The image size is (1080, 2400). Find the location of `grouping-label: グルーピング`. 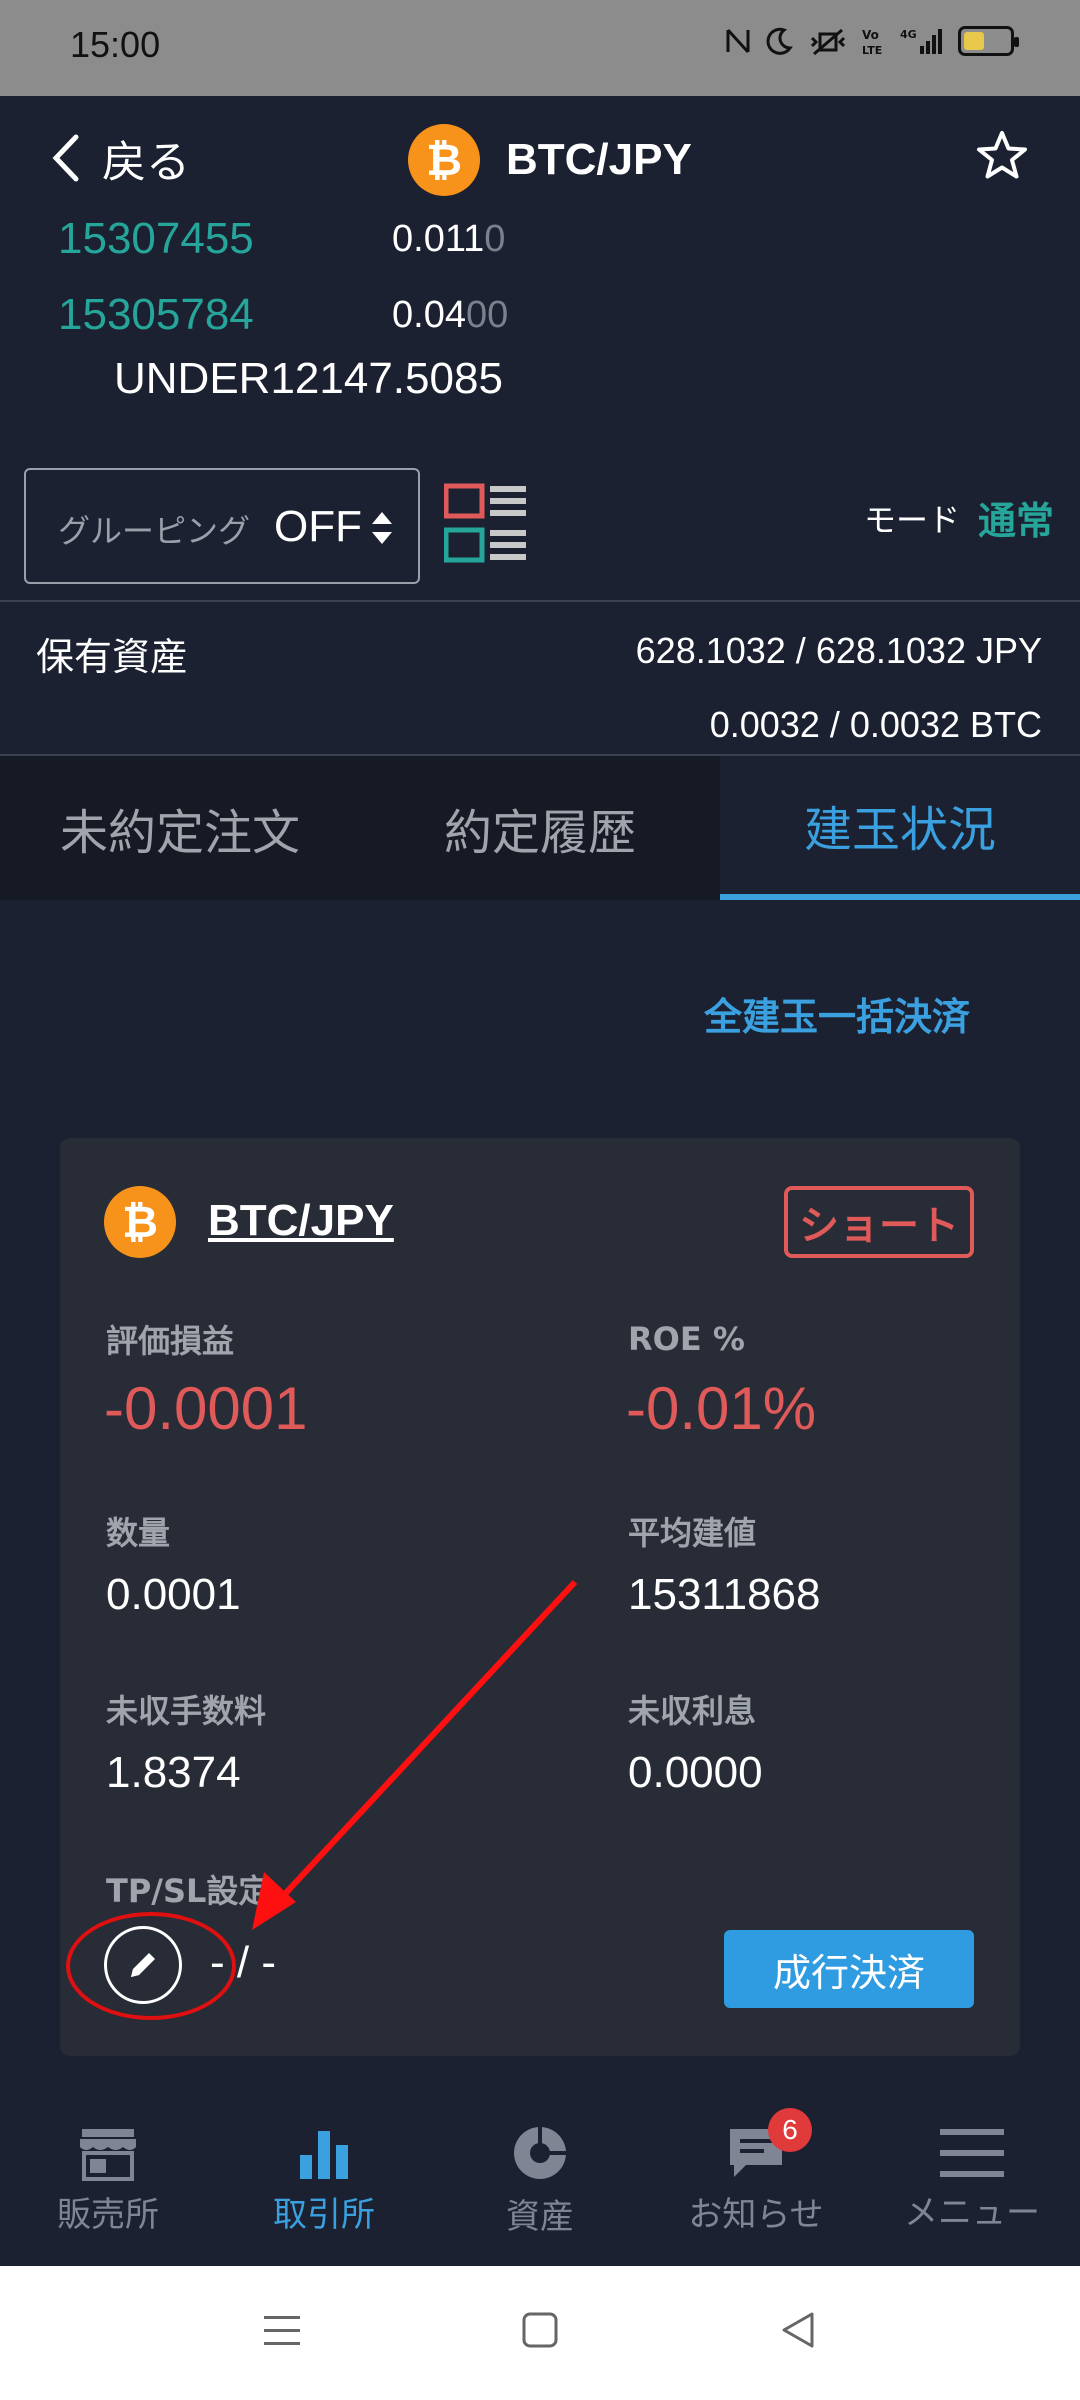

grouping-label: グルーピング is located at coordinates (154, 531).